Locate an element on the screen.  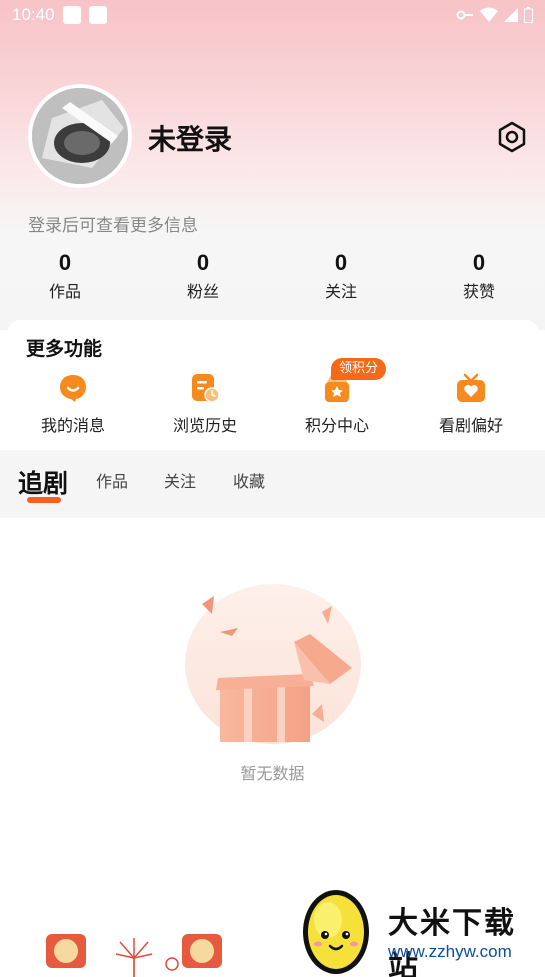
feature-label: 积分中心 is located at coordinates (336, 425).